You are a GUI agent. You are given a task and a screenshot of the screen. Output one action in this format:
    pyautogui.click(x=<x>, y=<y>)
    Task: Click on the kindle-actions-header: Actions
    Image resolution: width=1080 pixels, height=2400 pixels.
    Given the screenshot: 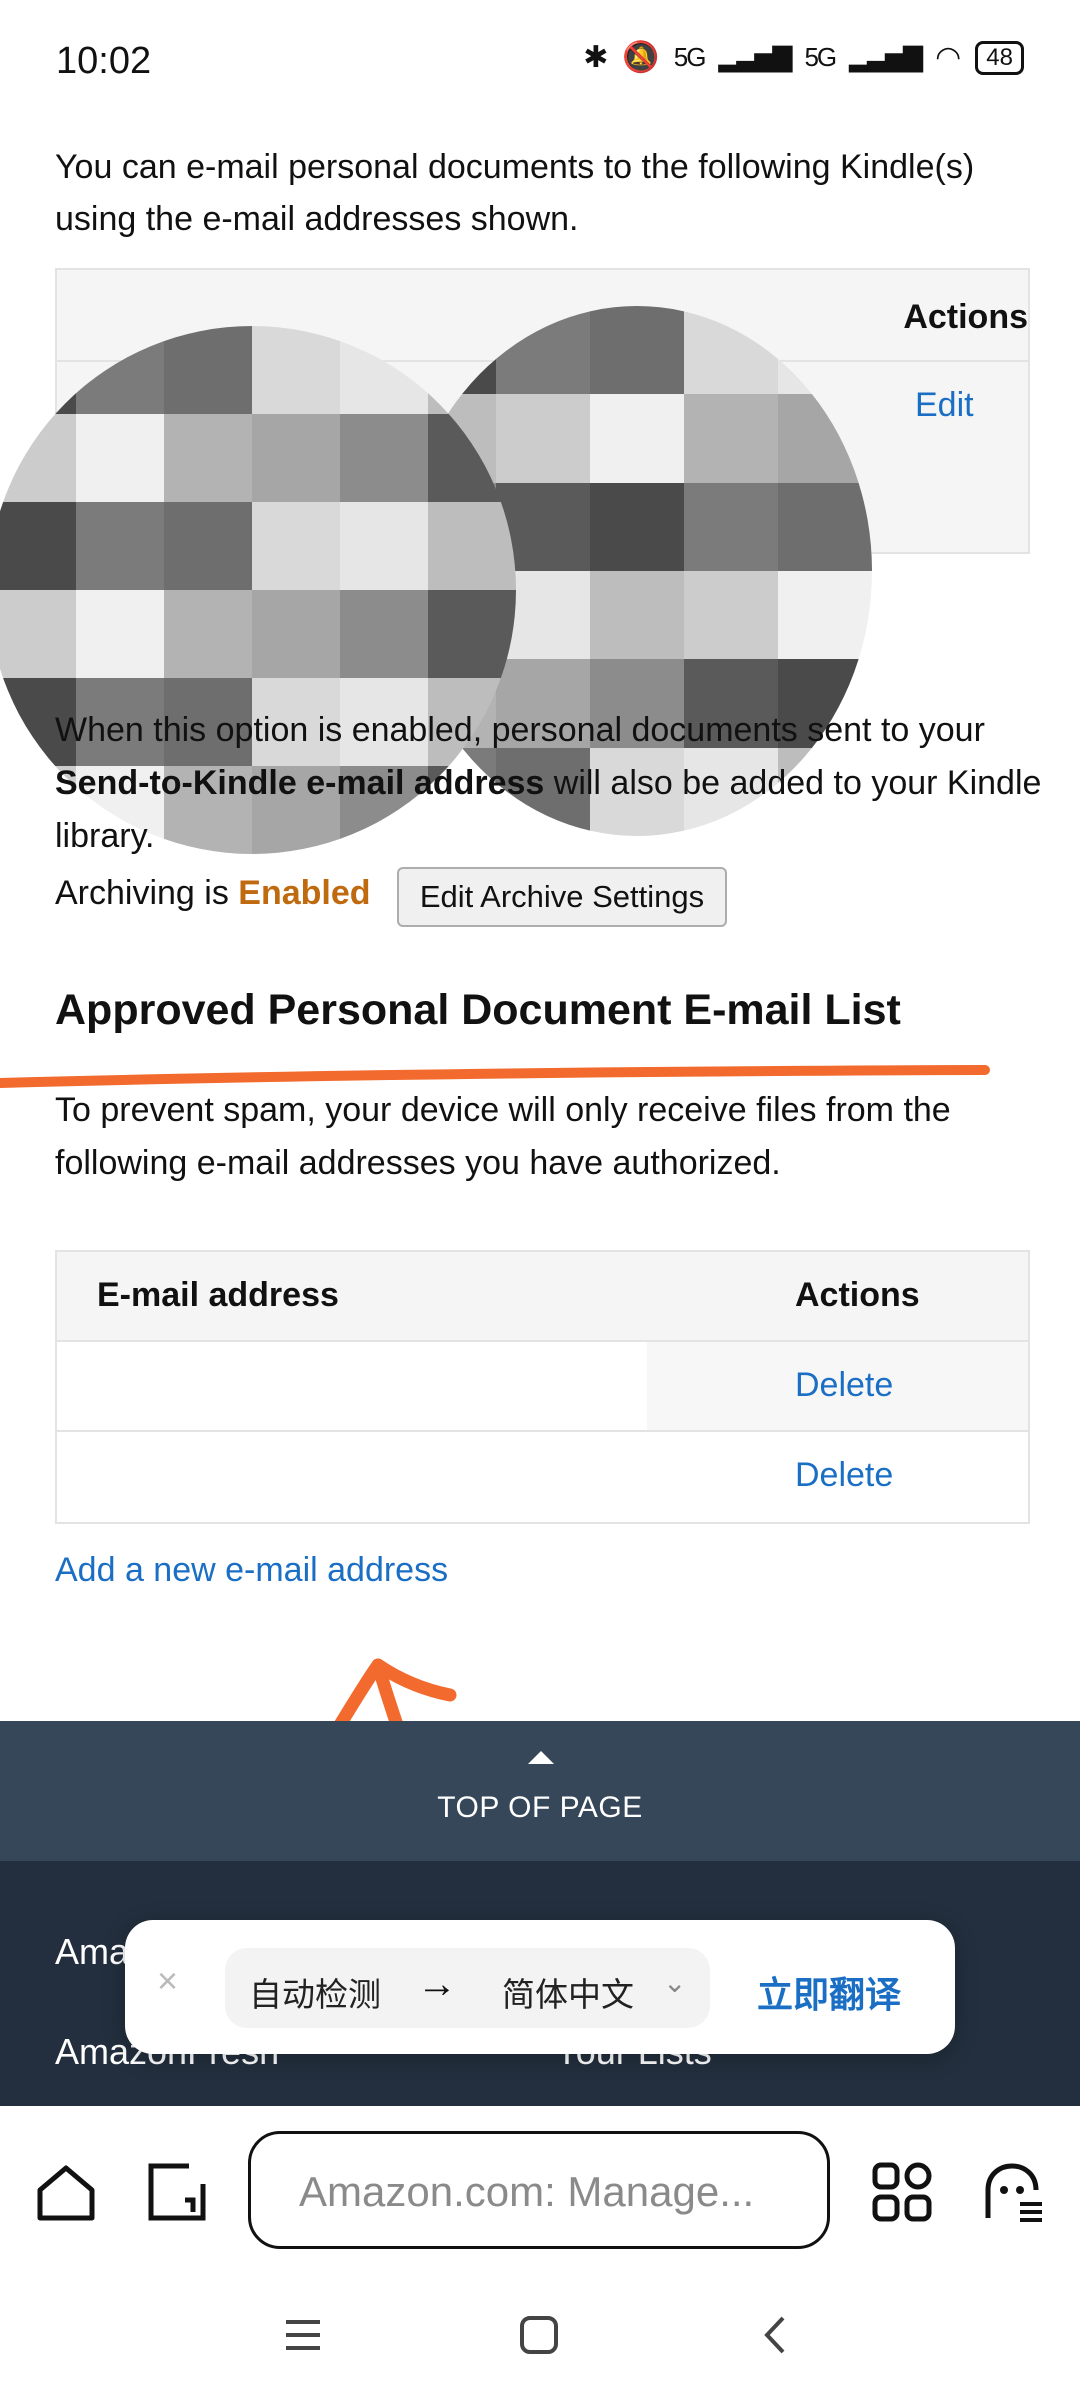 What is the action you would take?
    pyautogui.click(x=965, y=317)
    